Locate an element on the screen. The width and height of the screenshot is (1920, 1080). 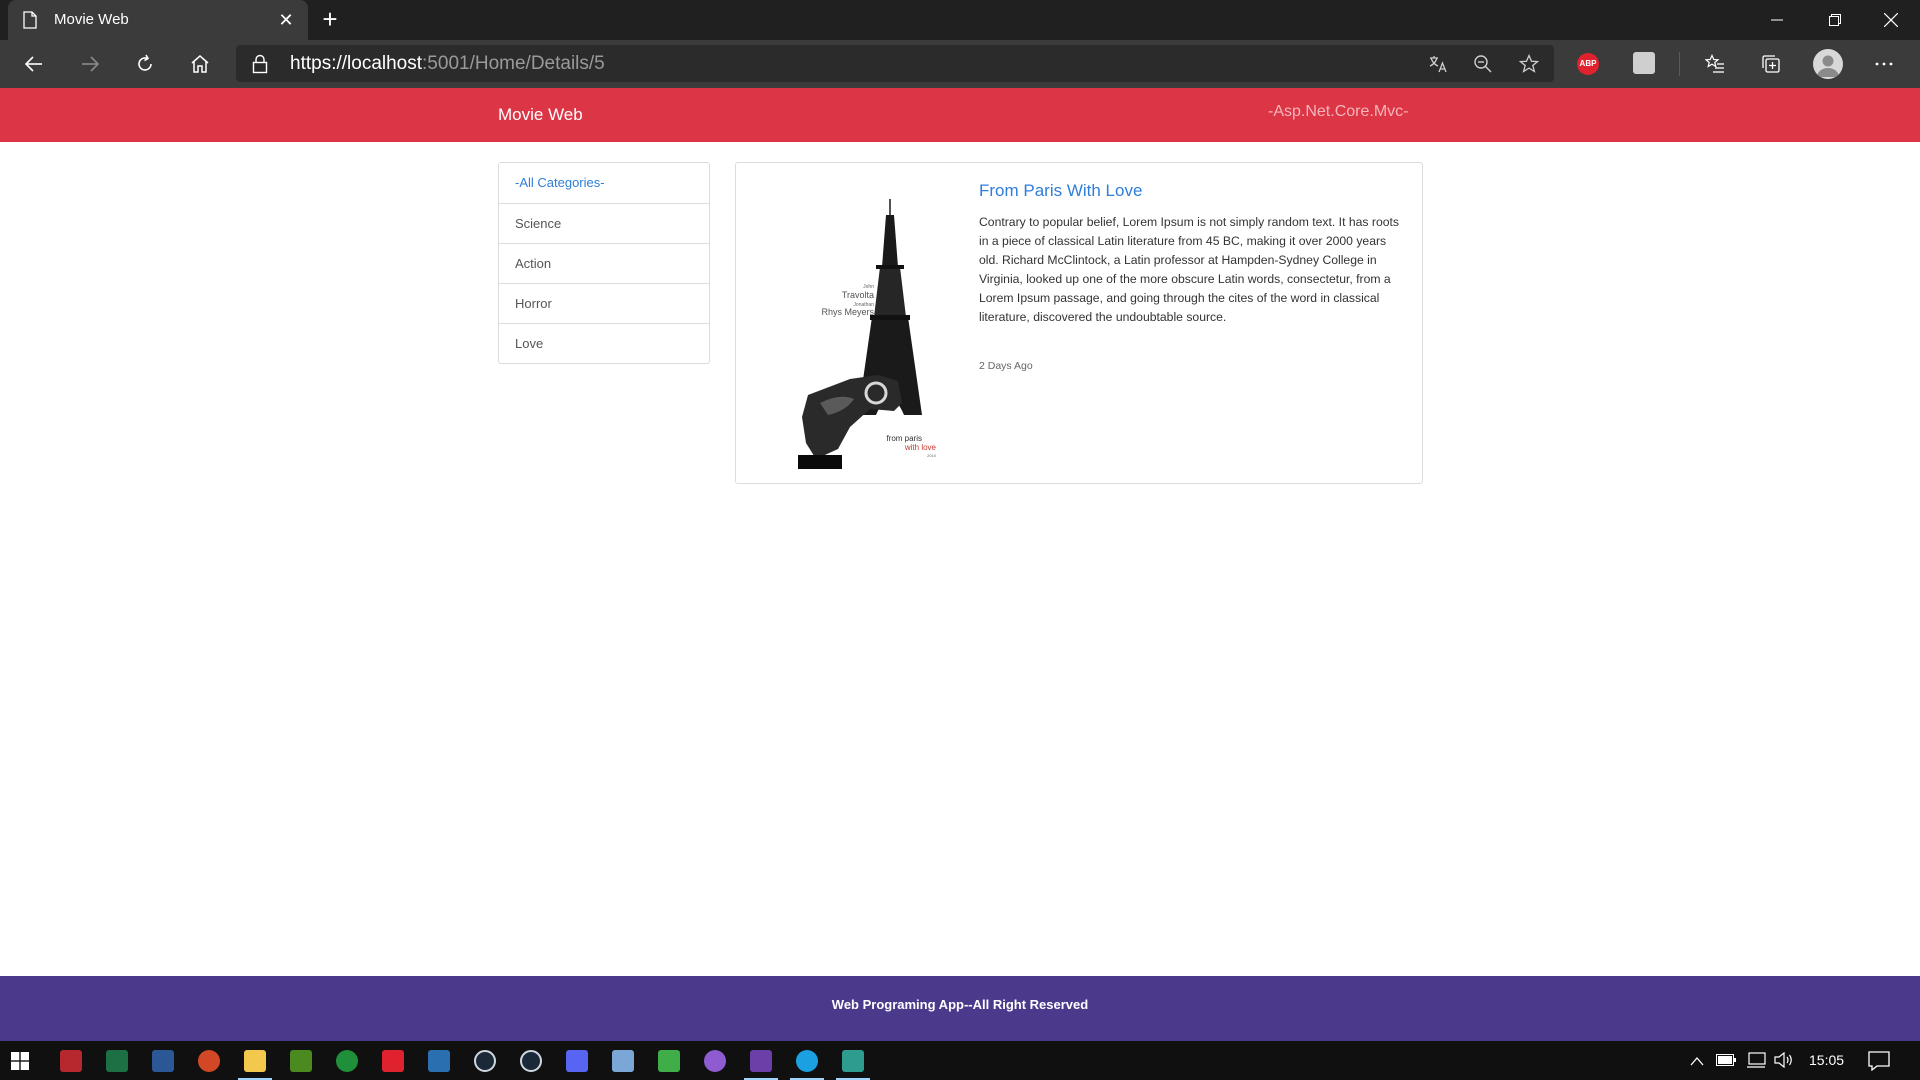
category-item-science: Science is located at coordinates (604, 223).